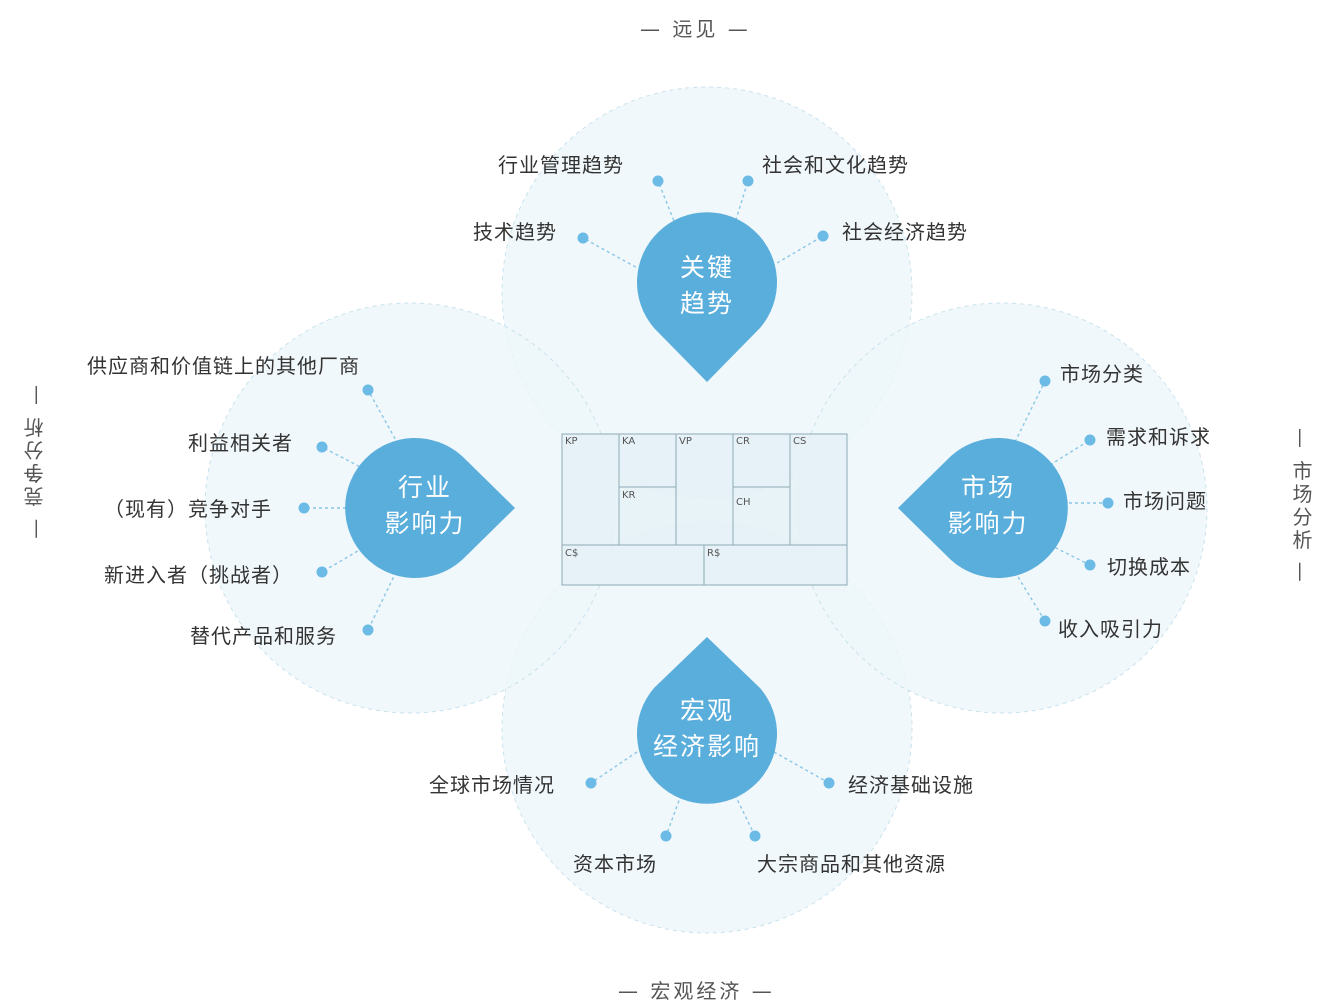  I want to click on drop-title-right-line2: 影响力, so click(988, 523).